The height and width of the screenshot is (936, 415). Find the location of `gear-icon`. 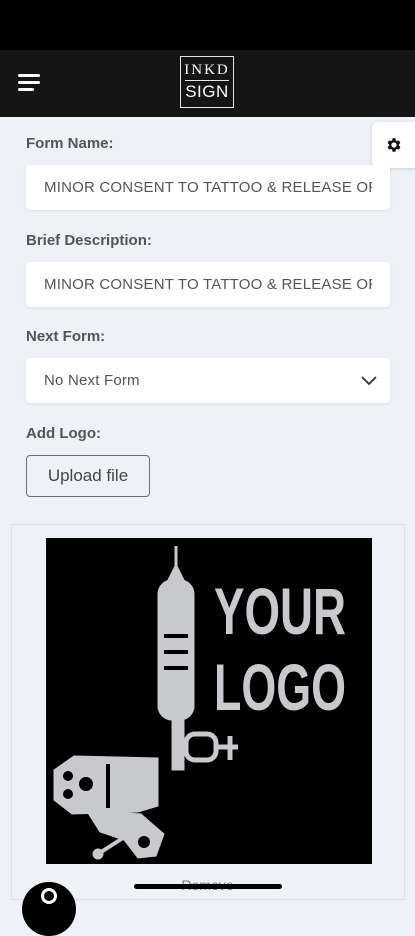

gear-icon is located at coordinates (393, 145).